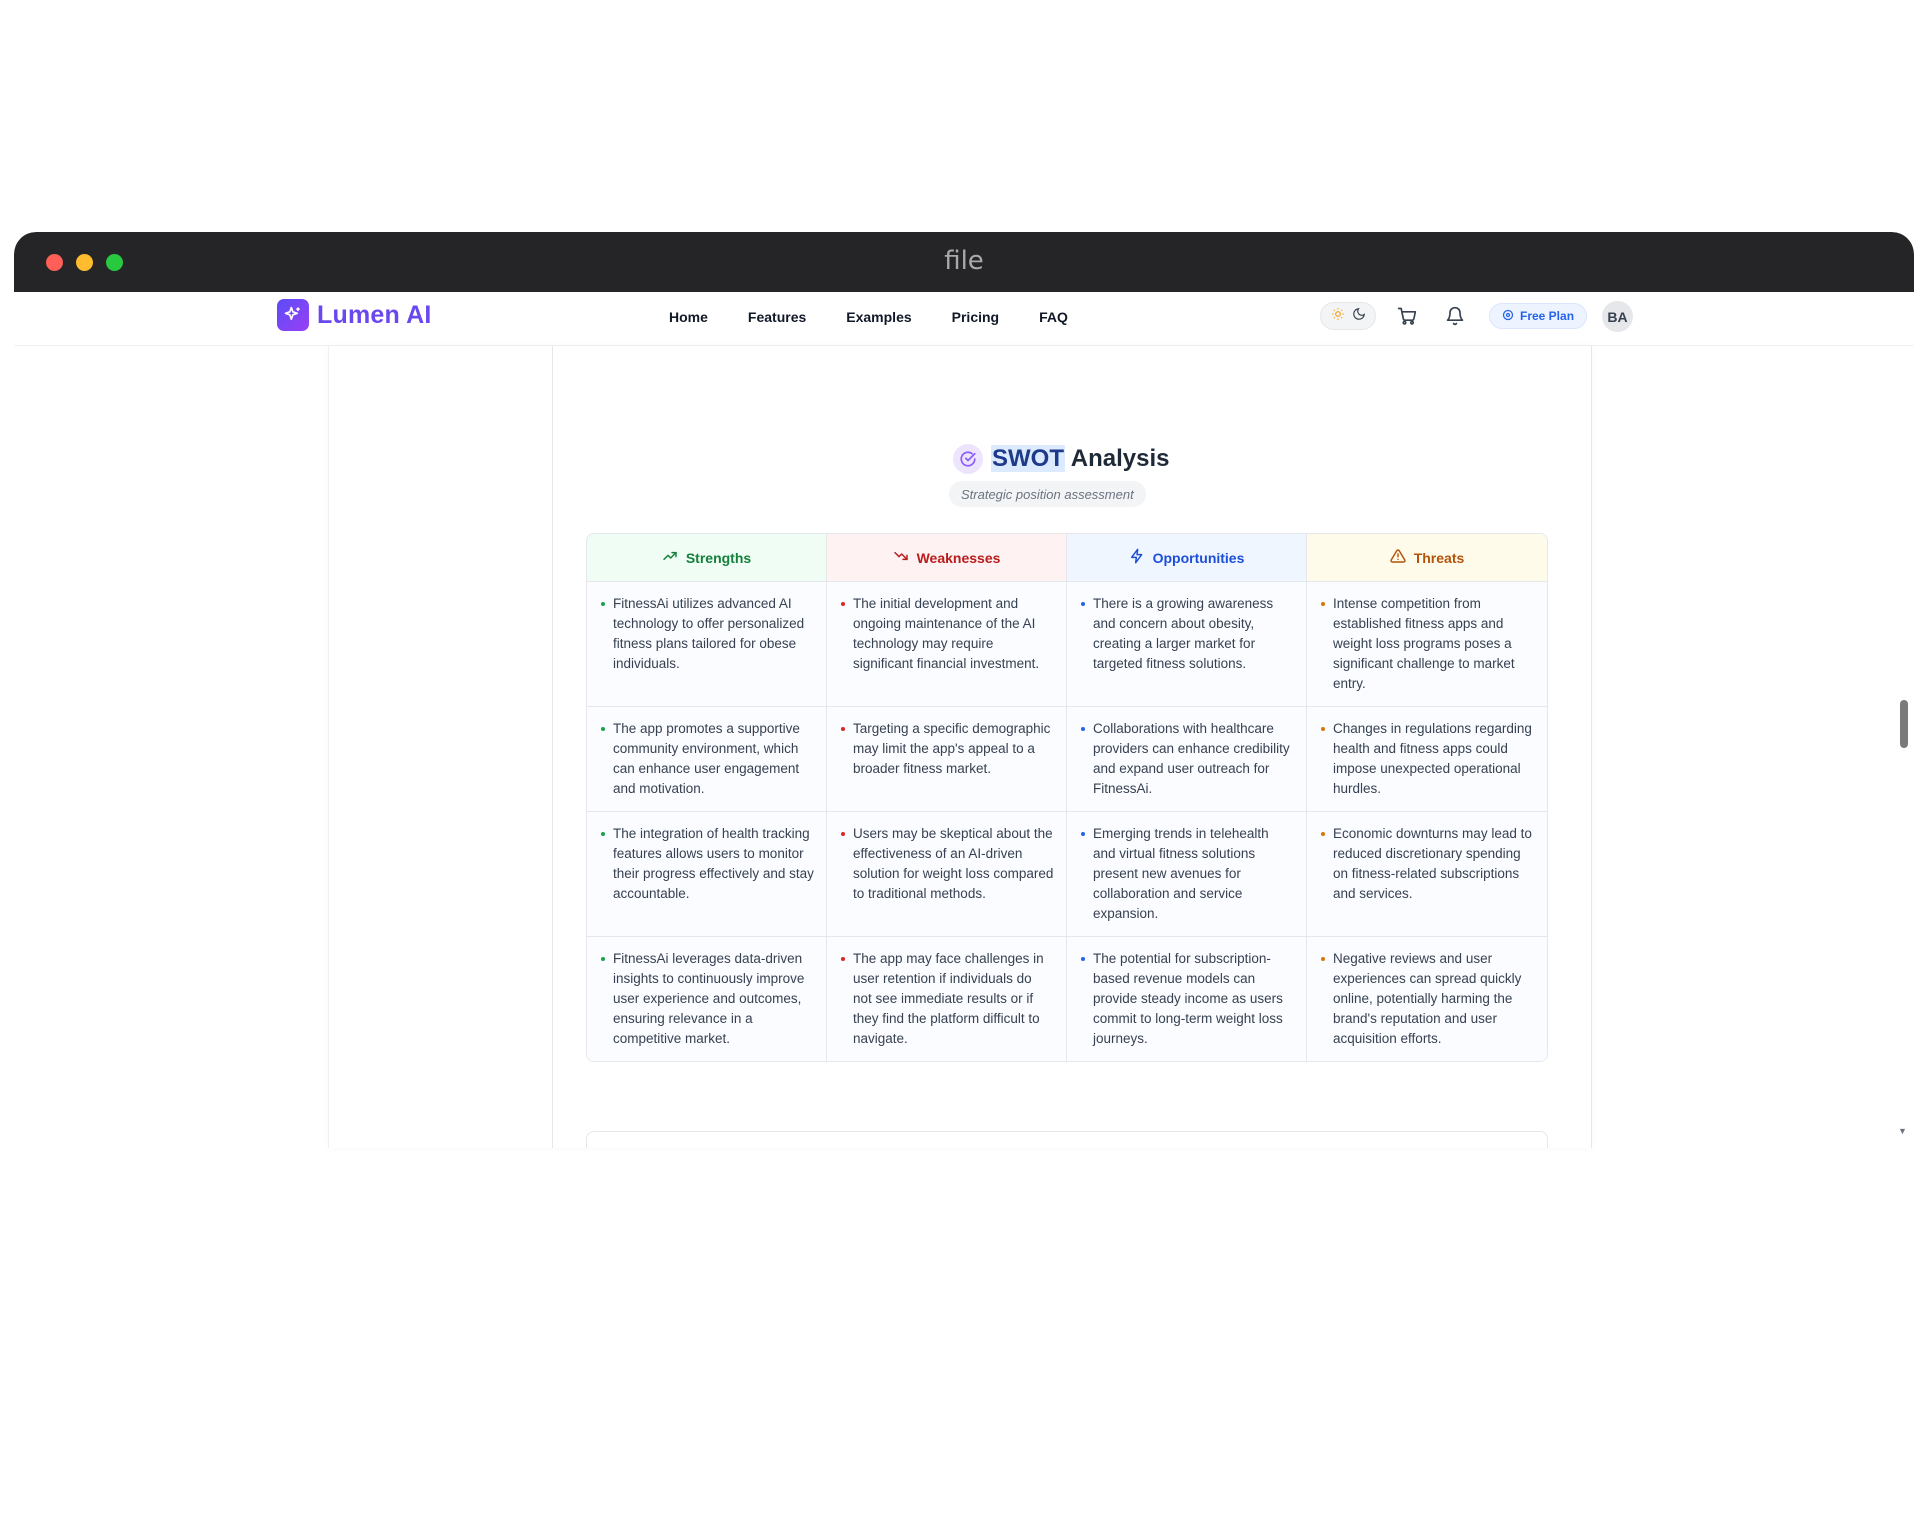 This screenshot has height=1536, width=1920. What do you see at coordinates (901, 557) in the screenshot?
I see `trending-down-icon` at bounding box center [901, 557].